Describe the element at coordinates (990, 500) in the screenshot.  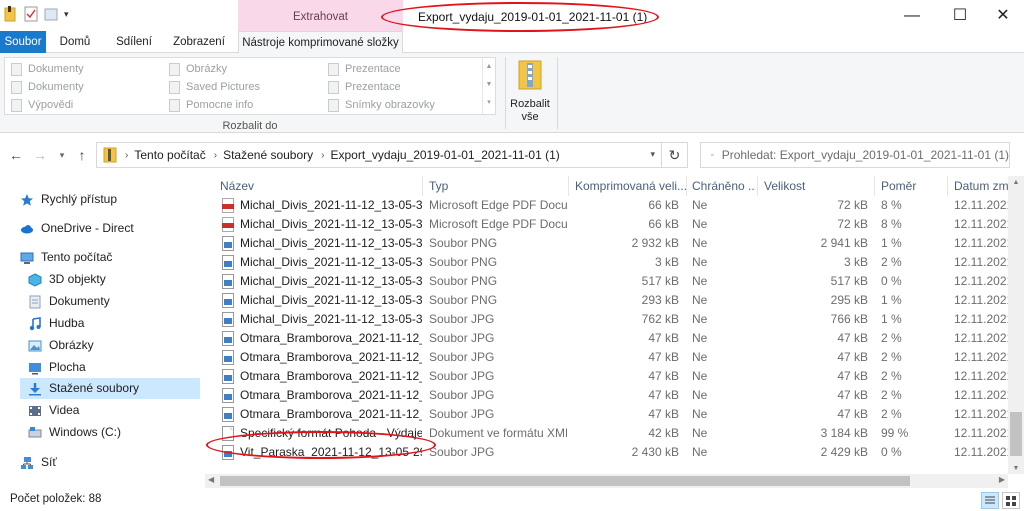
I see `details-view-button` at that location.